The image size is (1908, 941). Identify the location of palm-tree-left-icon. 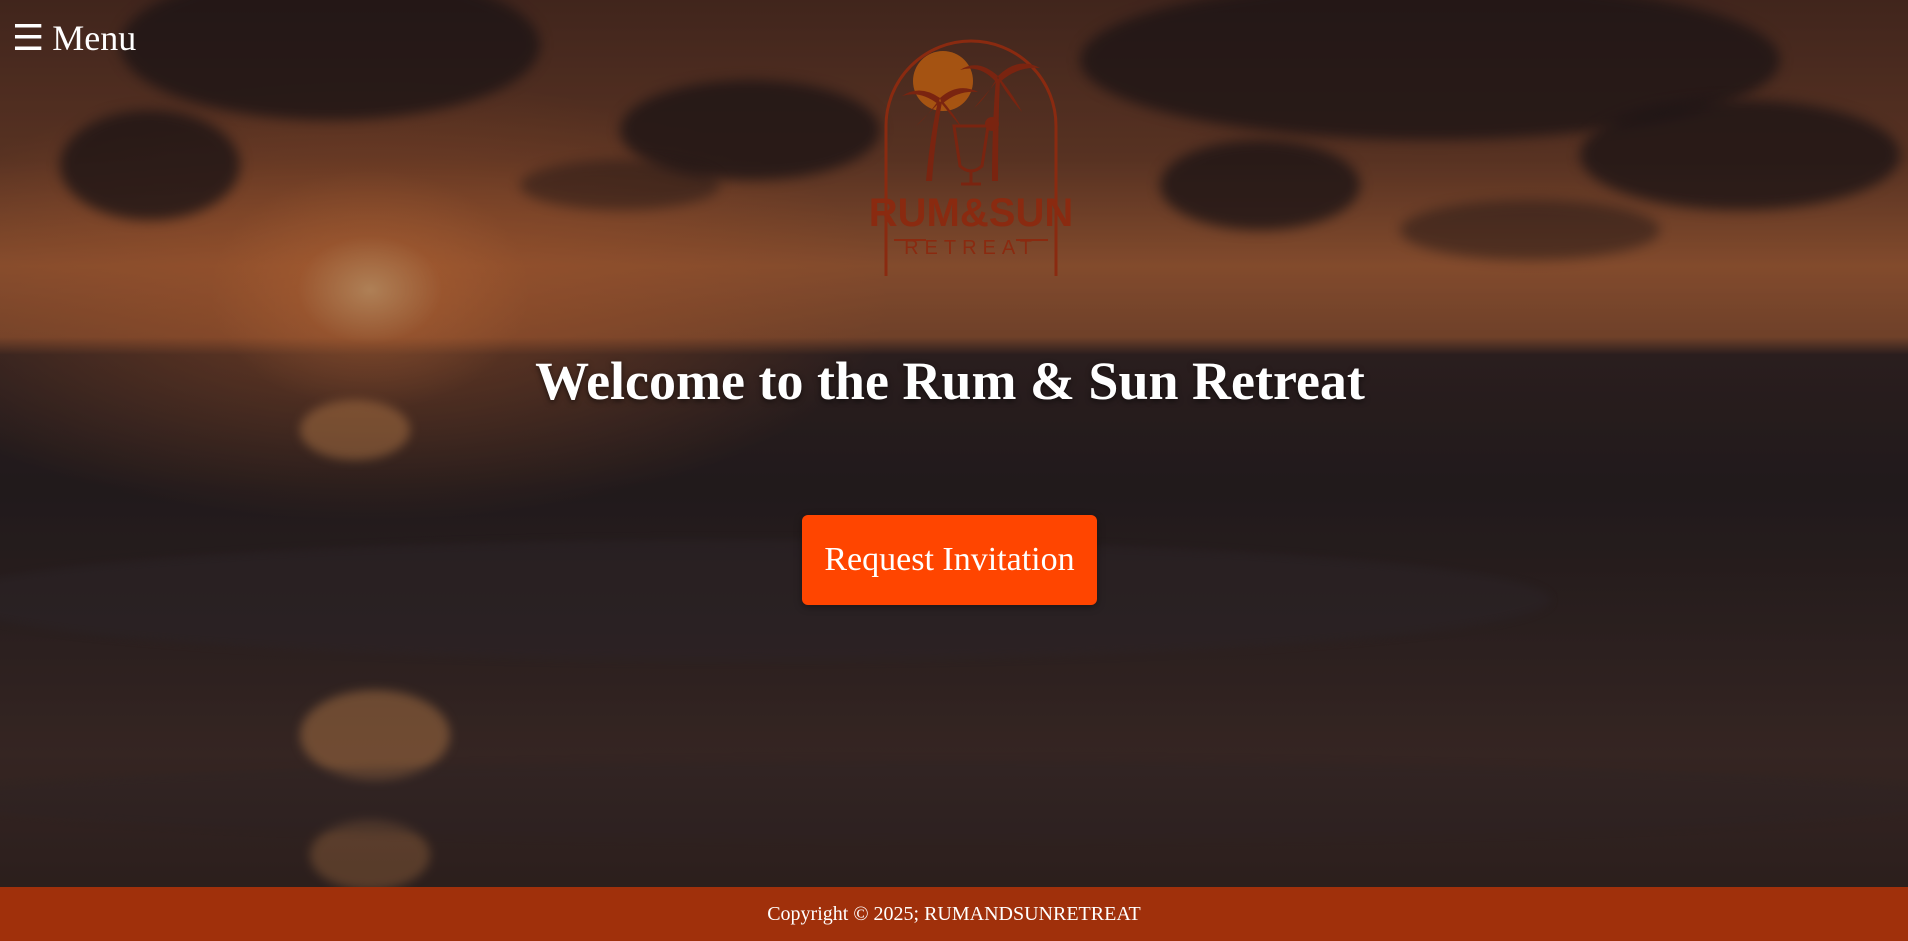
(940, 134).